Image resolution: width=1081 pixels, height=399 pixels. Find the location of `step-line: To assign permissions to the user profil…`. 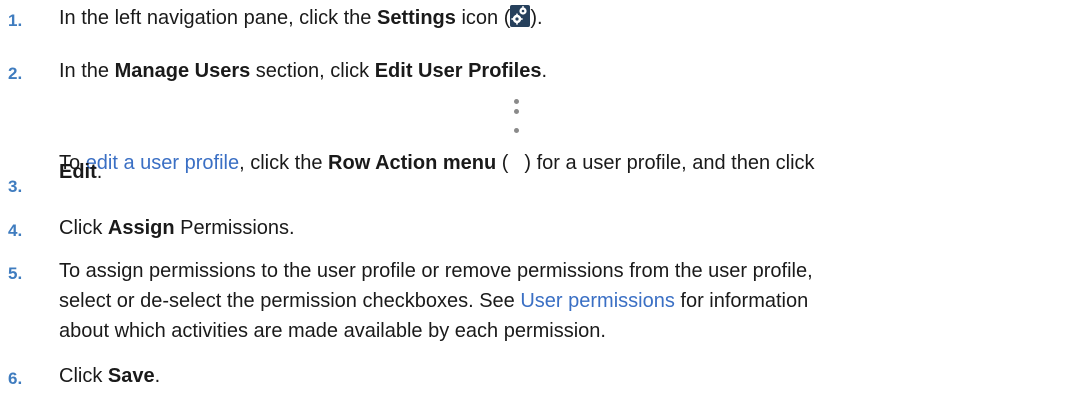

step-line: To assign permissions to the user profil… is located at coordinates (566, 271).